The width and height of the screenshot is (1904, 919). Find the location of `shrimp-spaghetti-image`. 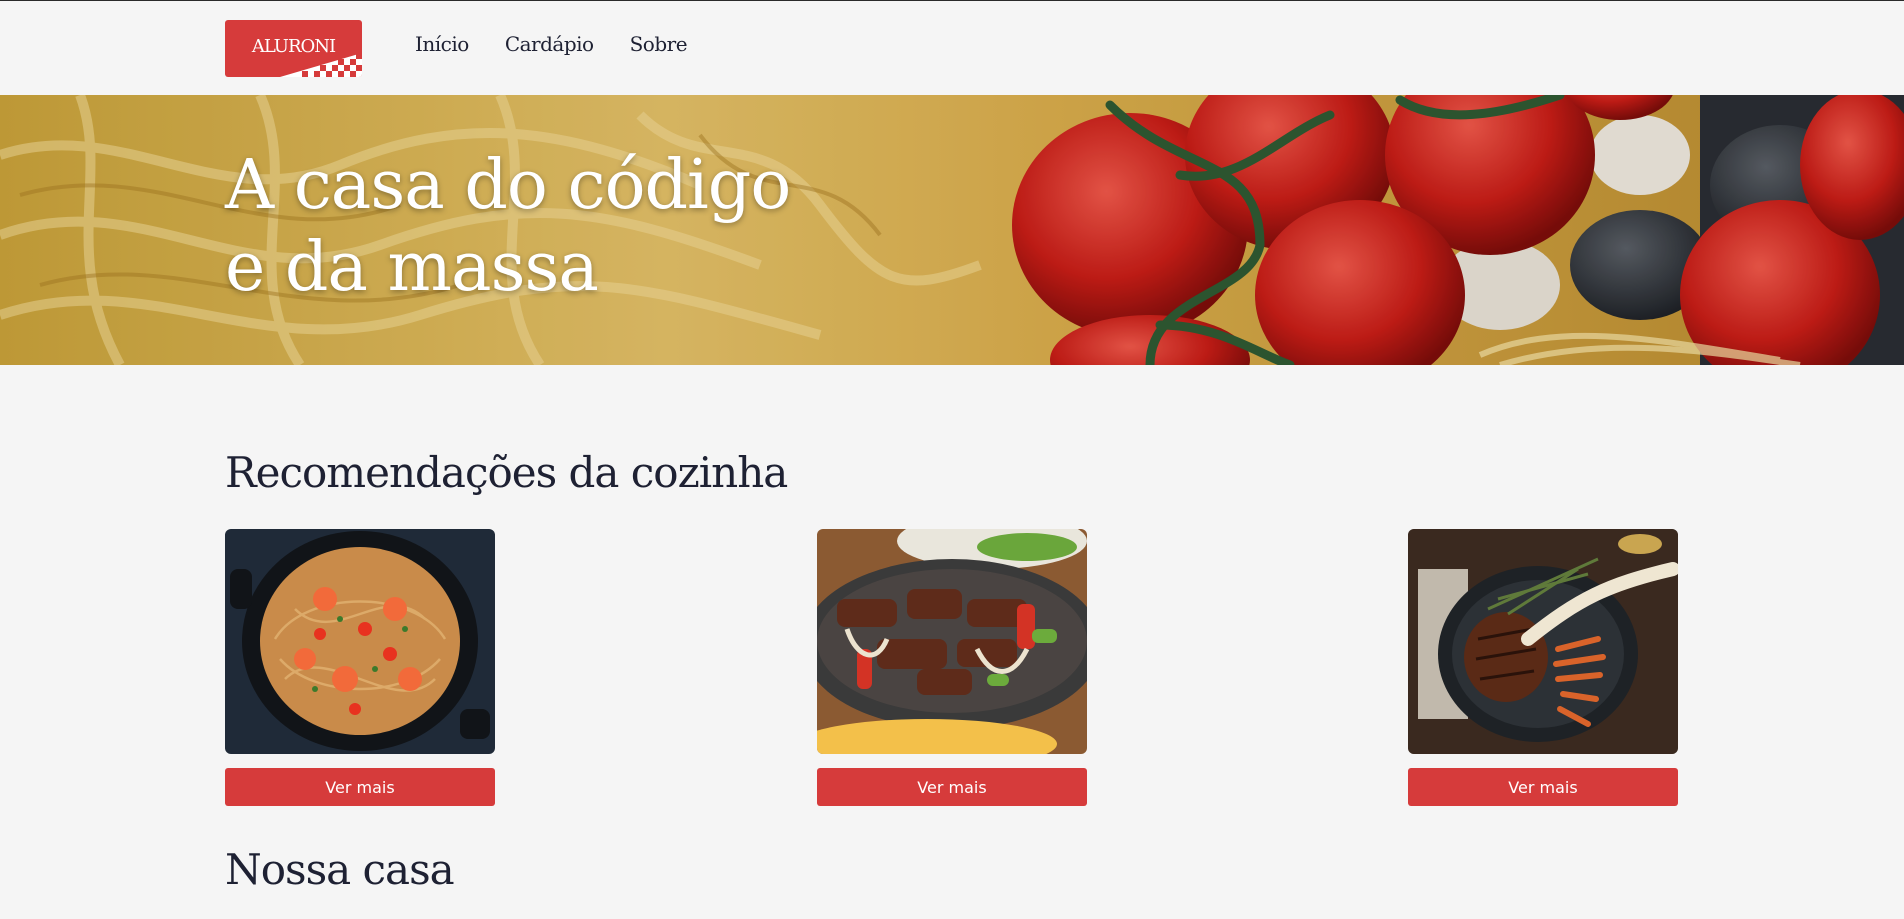

shrimp-spaghetti-image is located at coordinates (360, 641).